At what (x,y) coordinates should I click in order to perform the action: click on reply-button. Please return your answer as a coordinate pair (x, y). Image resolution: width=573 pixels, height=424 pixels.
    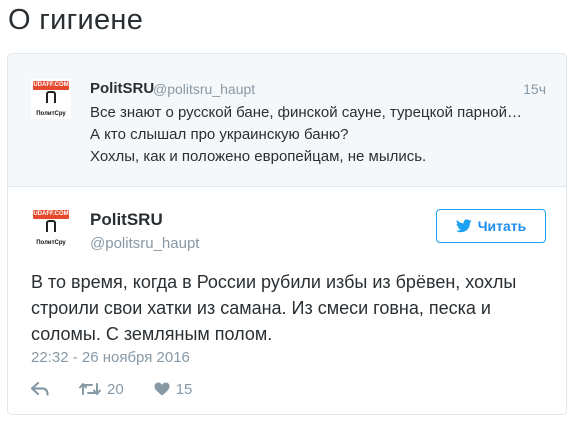
    Looking at the image, I should click on (40, 389).